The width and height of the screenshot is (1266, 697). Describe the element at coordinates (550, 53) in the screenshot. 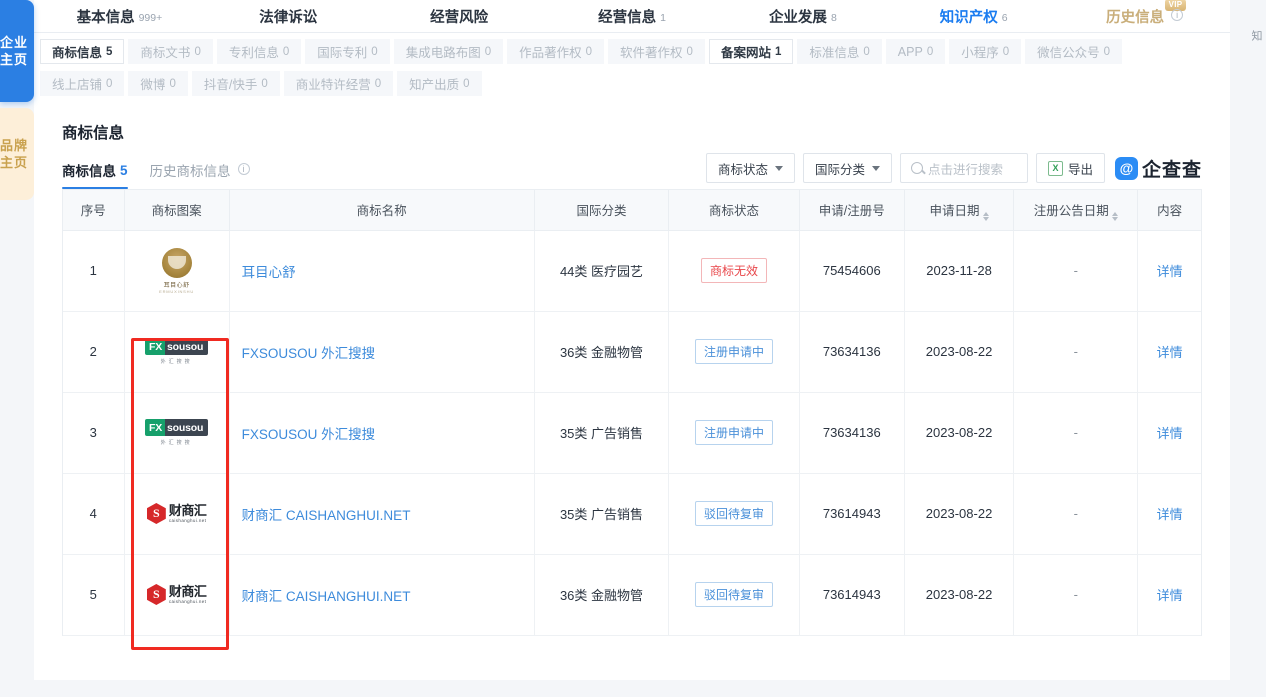

I see `chip-work-copyright-label: 作品著作权` at that location.